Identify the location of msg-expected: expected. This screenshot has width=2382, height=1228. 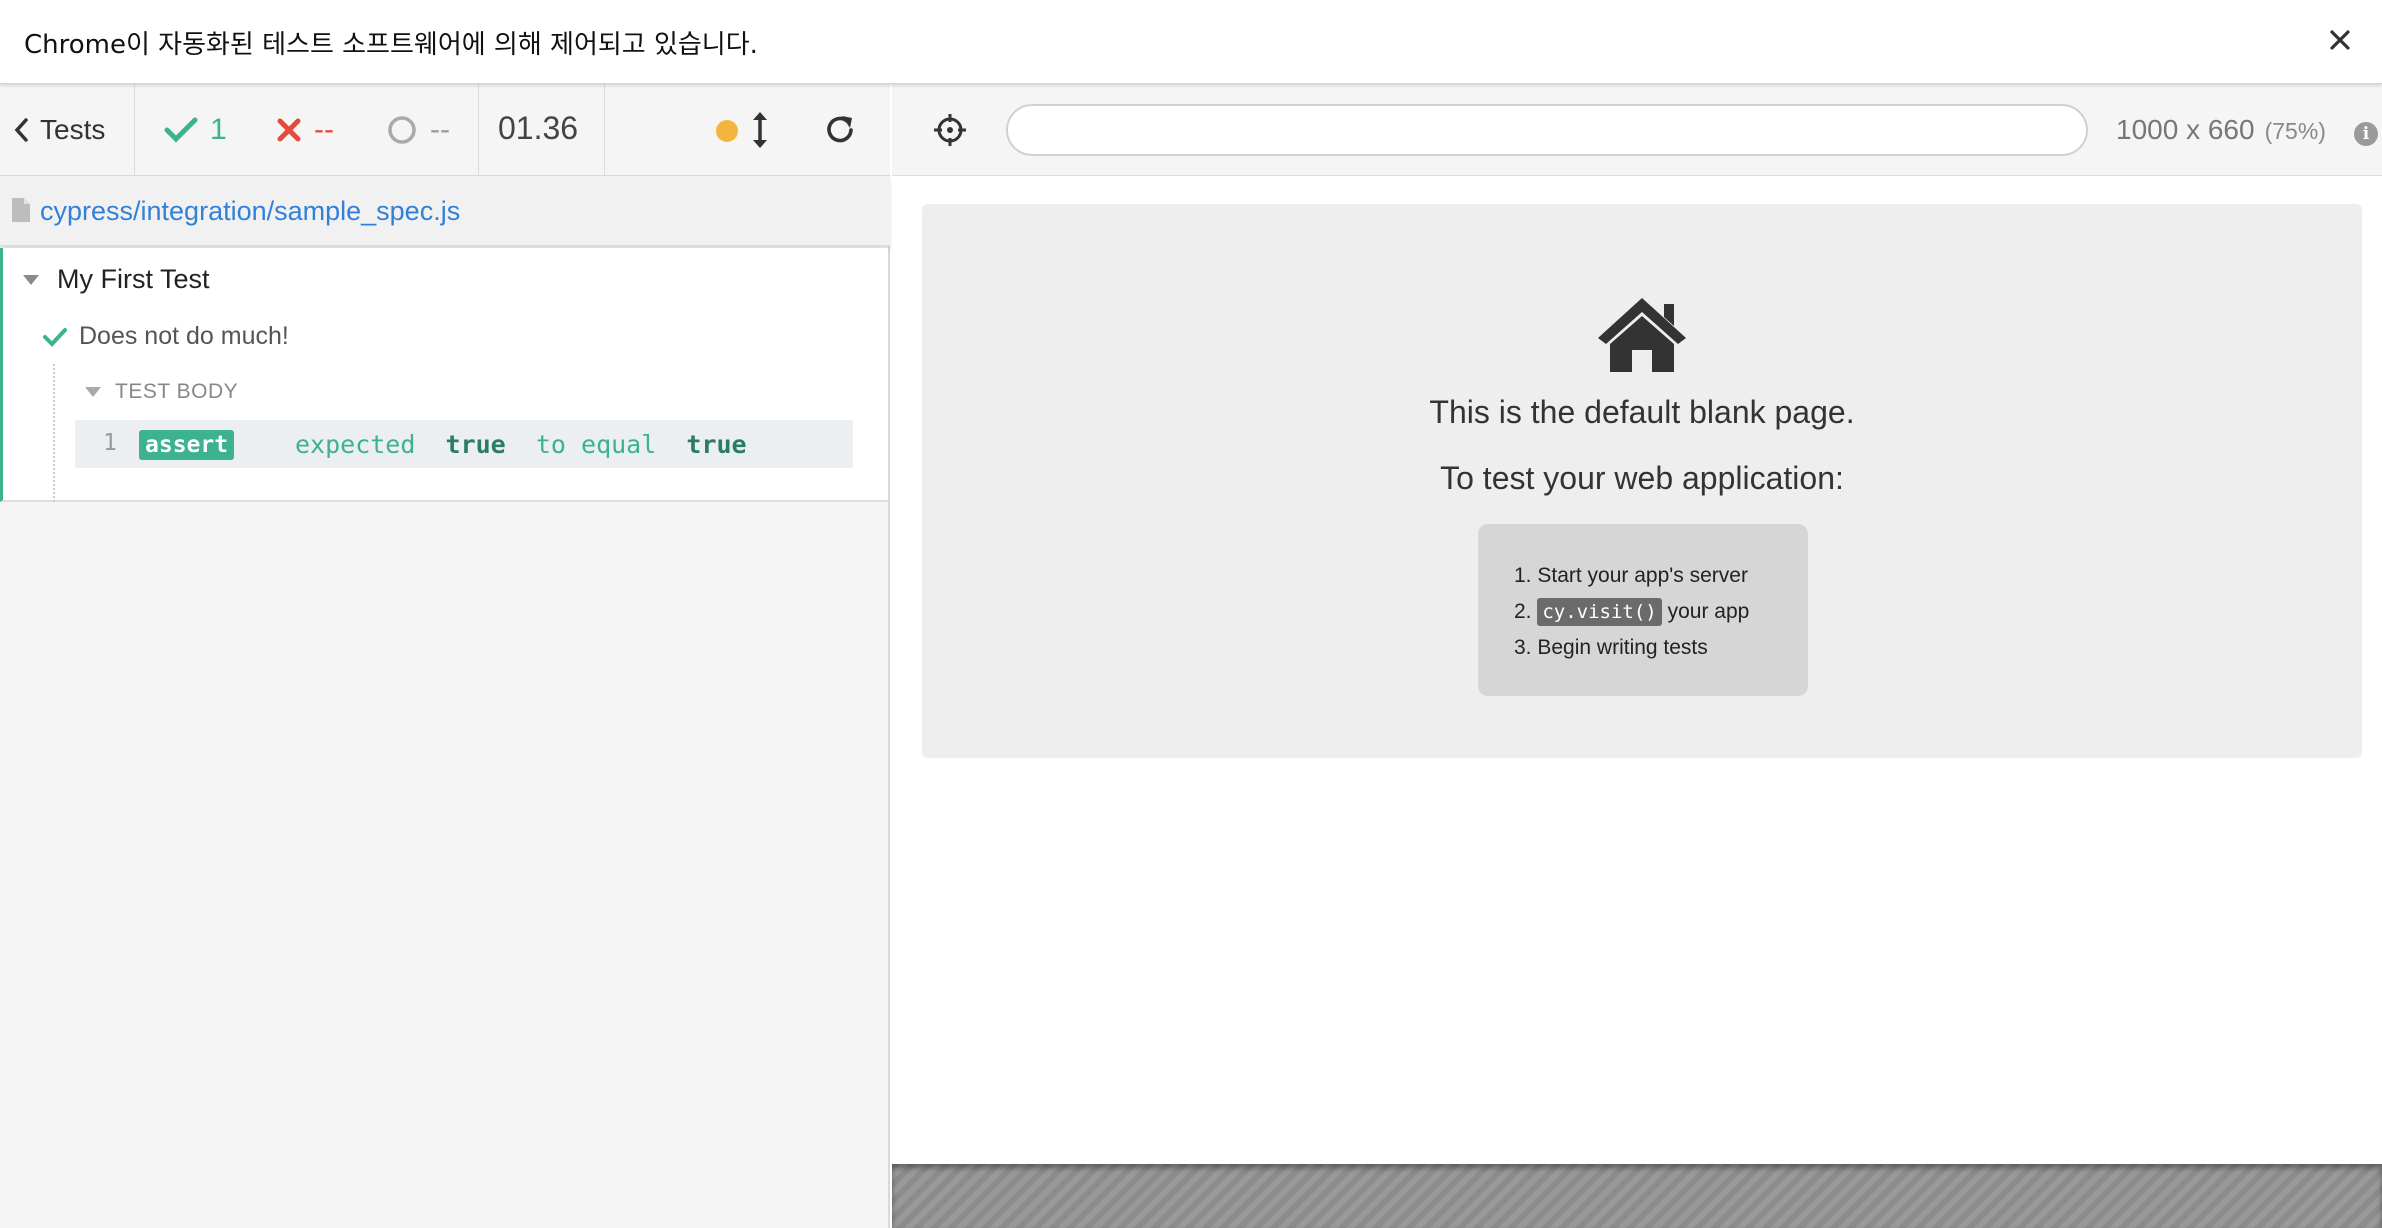
(355, 444).